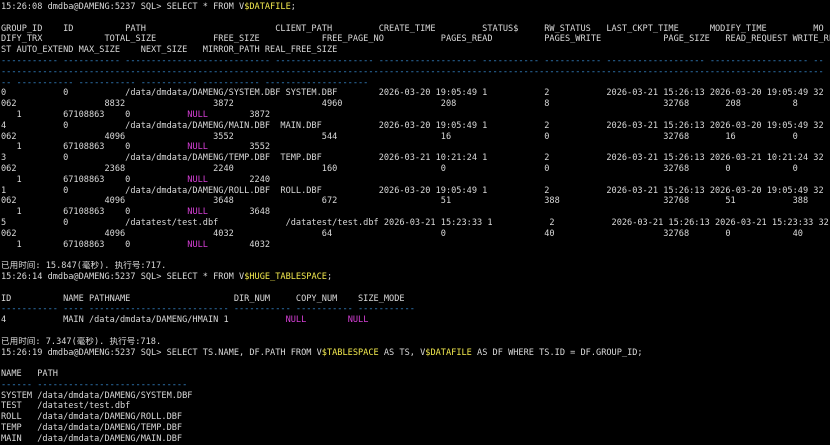 This screenshot has height=445, width=830. What do you see at coordinates (399, 104) in the screenshot?
I see `terminal-text: 062 8832 3872 4960 208 8 32768 208 8` at bounding box center [399, 104].